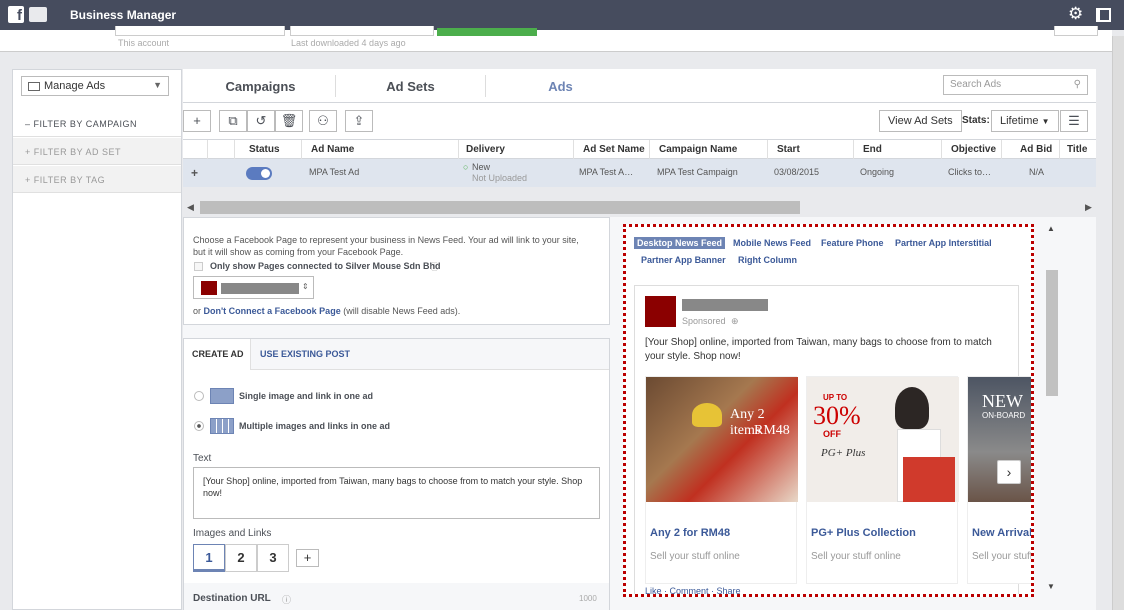 Image resolution: width=1124 pixels, height=610 pixels. Describe the element at coordinates (260, 86) in the screenshot. I see `tab-campaigns: Campaigns` at that location.